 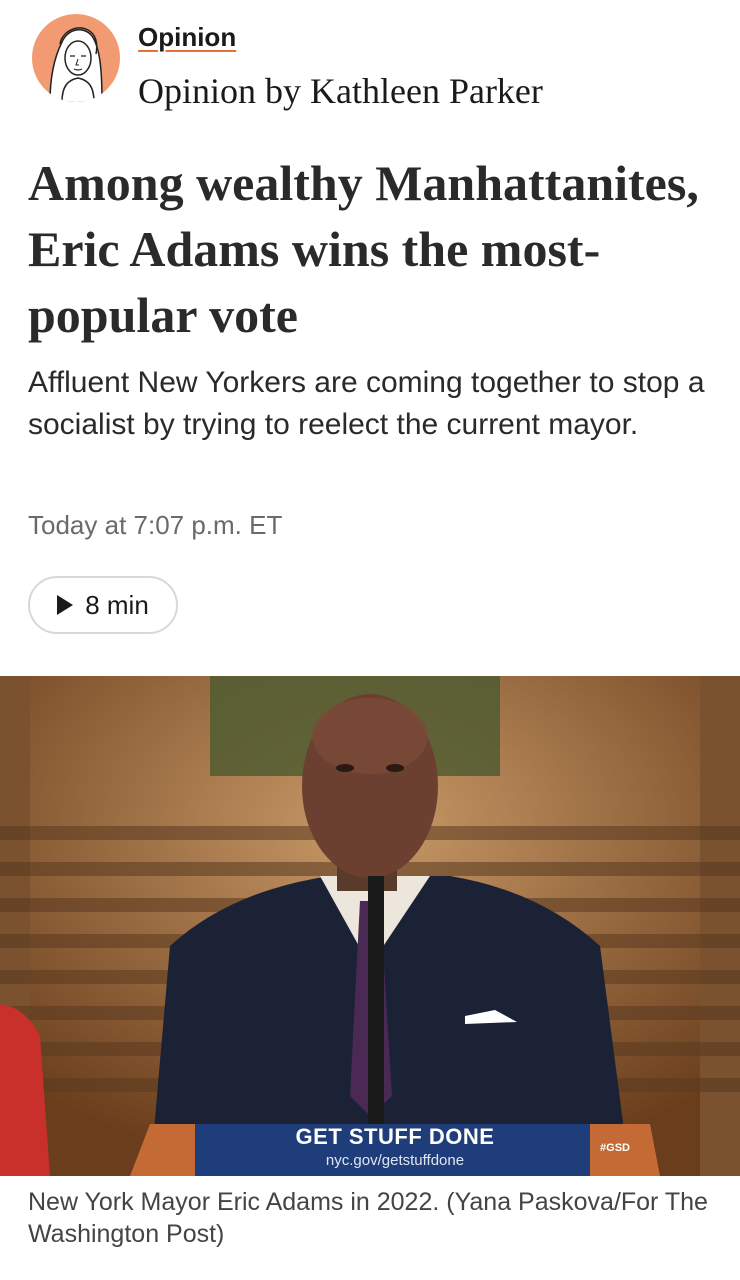 I want to click on author-byline: Opinion by Kathleen Parker, so click(x=340, y=91).